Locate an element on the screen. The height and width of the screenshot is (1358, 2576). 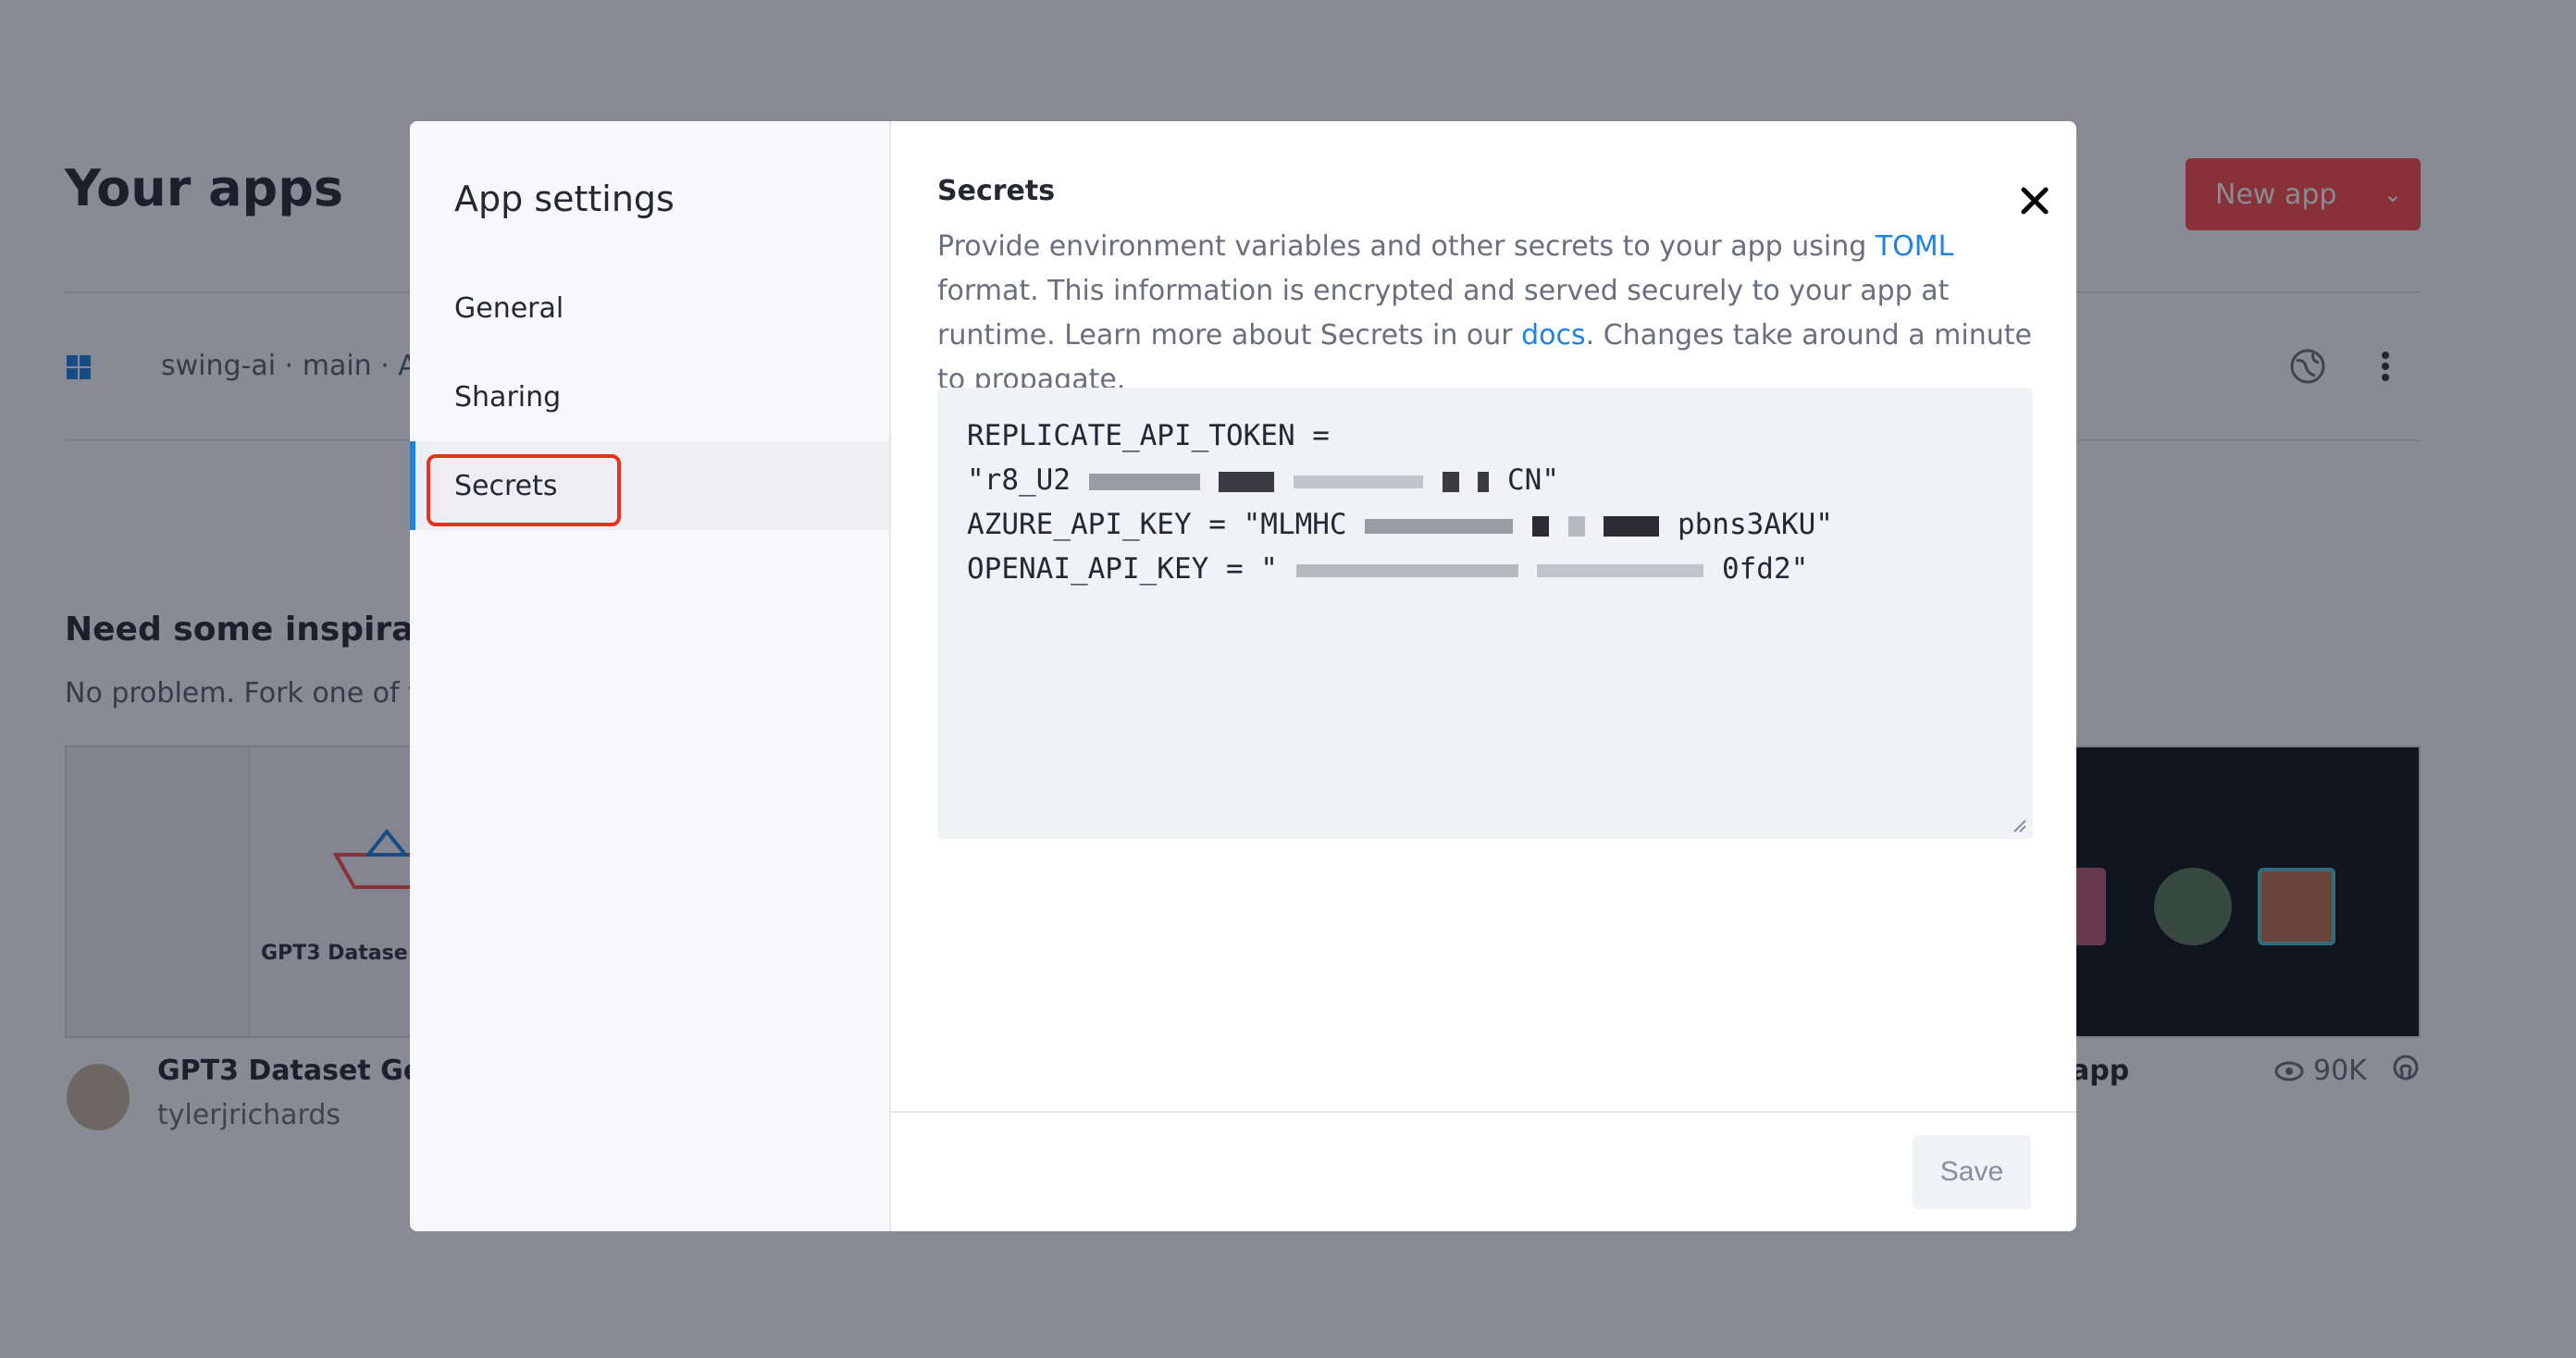
close-icon is located at coordinates (2035, 200).